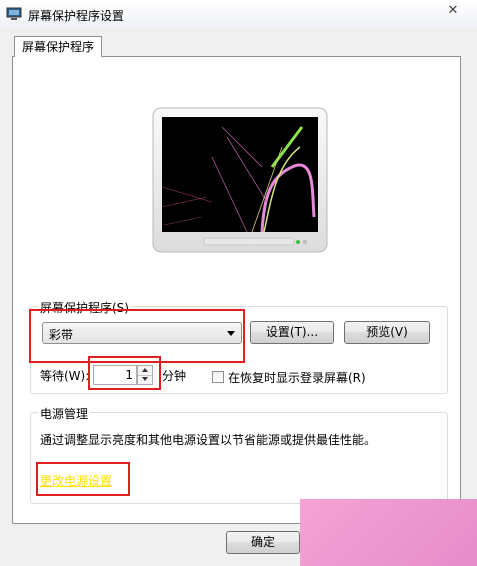  What do you see at coordinates (263, 542) in the screenshot?
I see `ok-button: 确定` at bounding box center [263, 542].